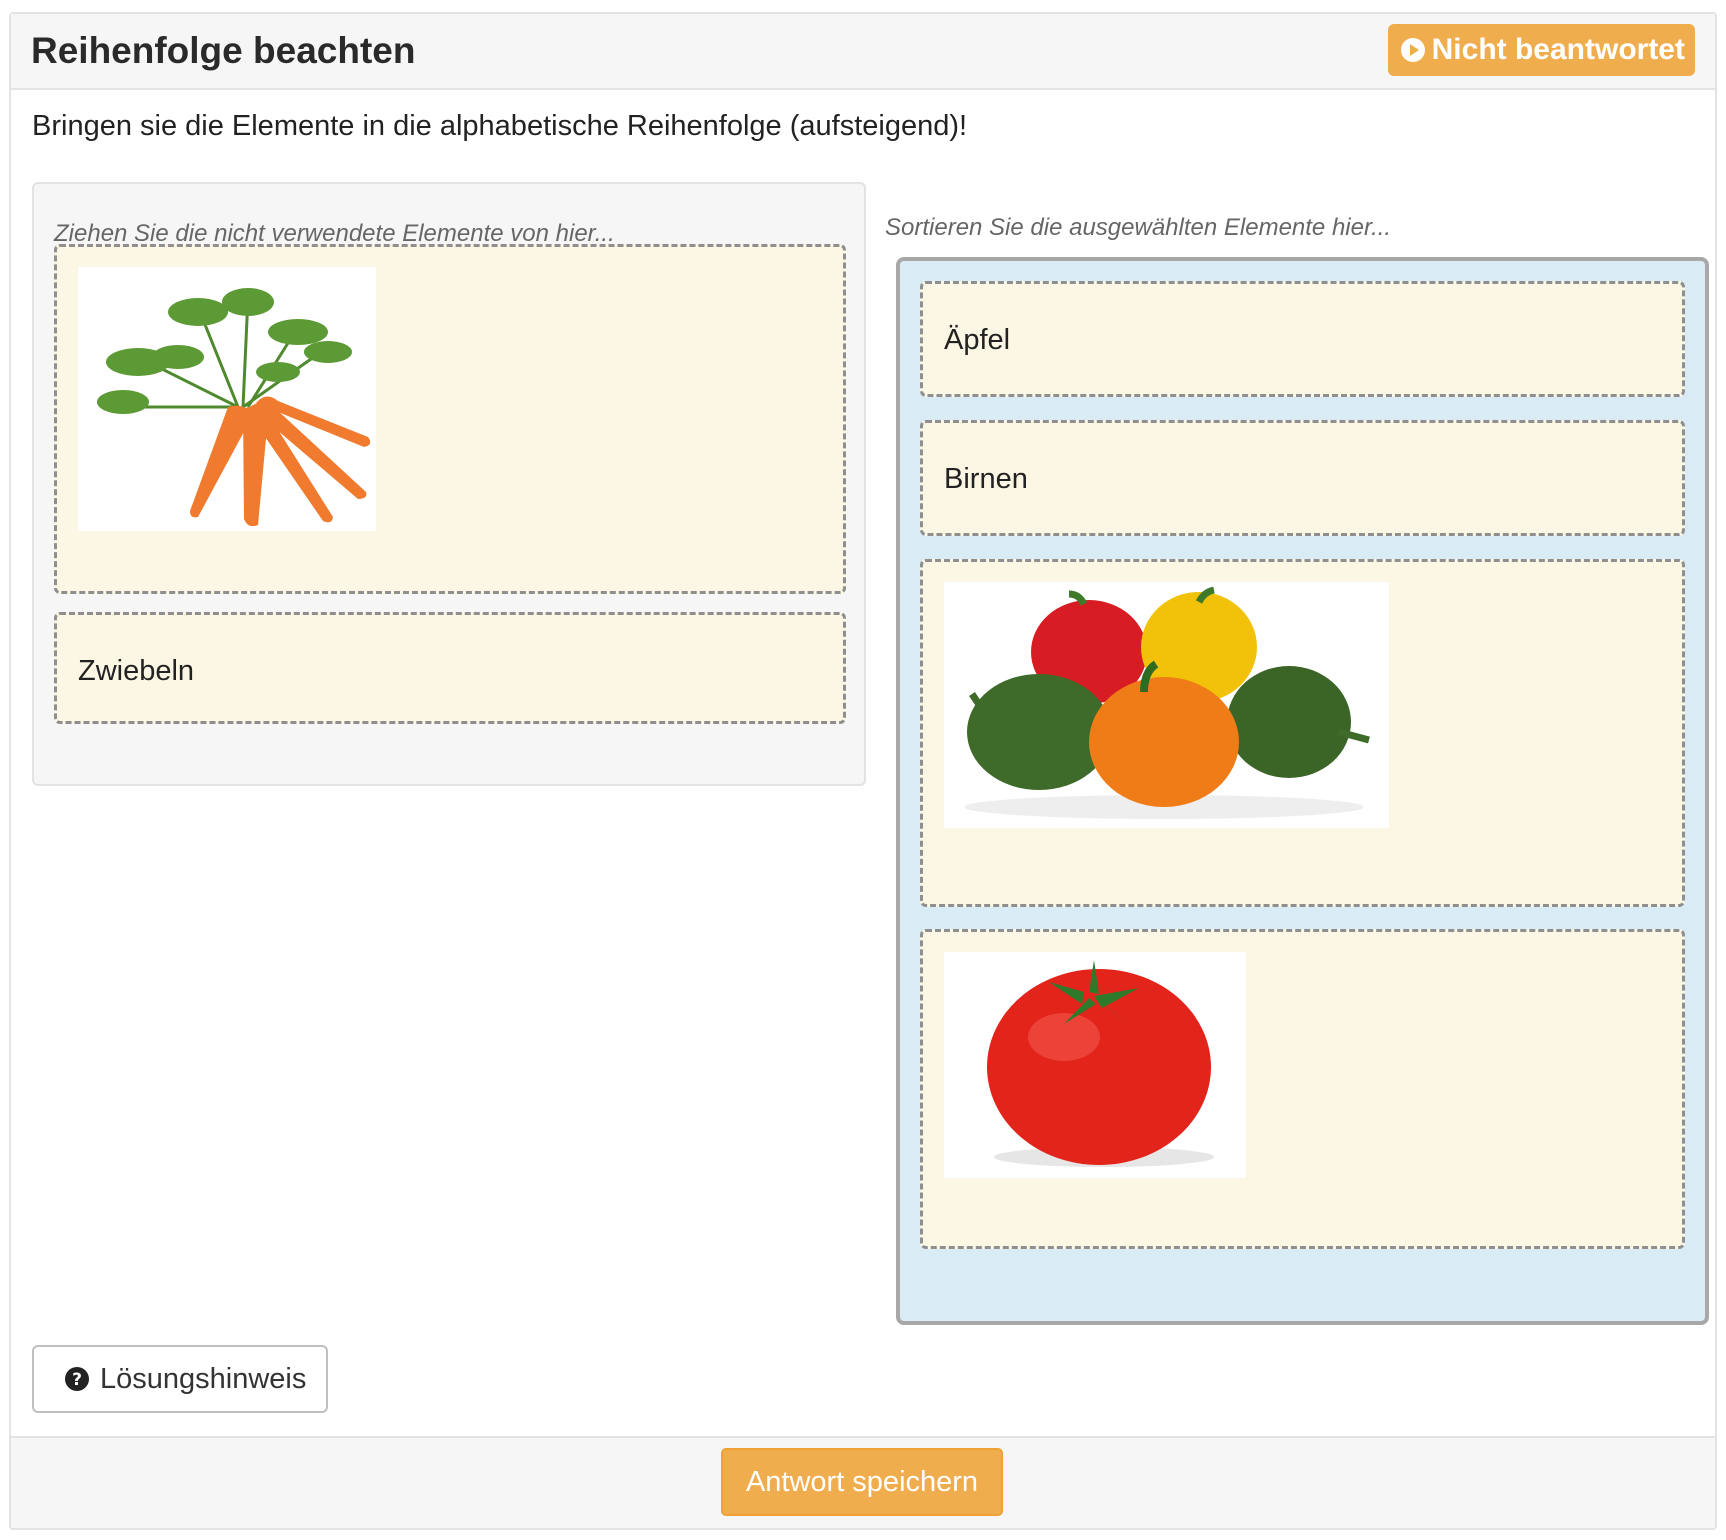 This screenshot has width=1726, height=1540. What do you see at coordinates (1166, 705) in the screenshot?
I see `bell-peppers-image` at bounding box center [1166, 705].